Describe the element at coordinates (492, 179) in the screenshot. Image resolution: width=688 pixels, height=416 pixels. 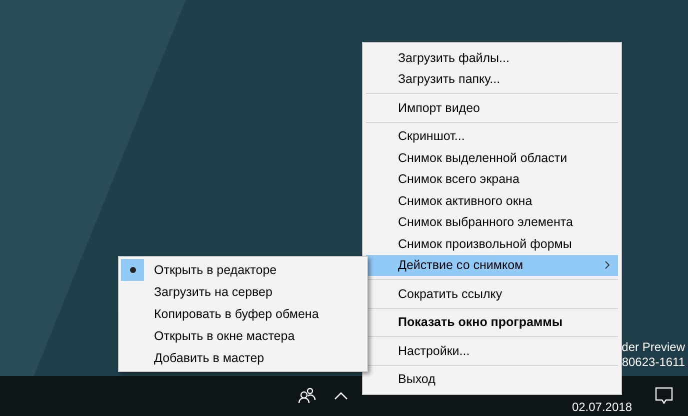
I see `menu-item: Снимок всего экрана` at that location.